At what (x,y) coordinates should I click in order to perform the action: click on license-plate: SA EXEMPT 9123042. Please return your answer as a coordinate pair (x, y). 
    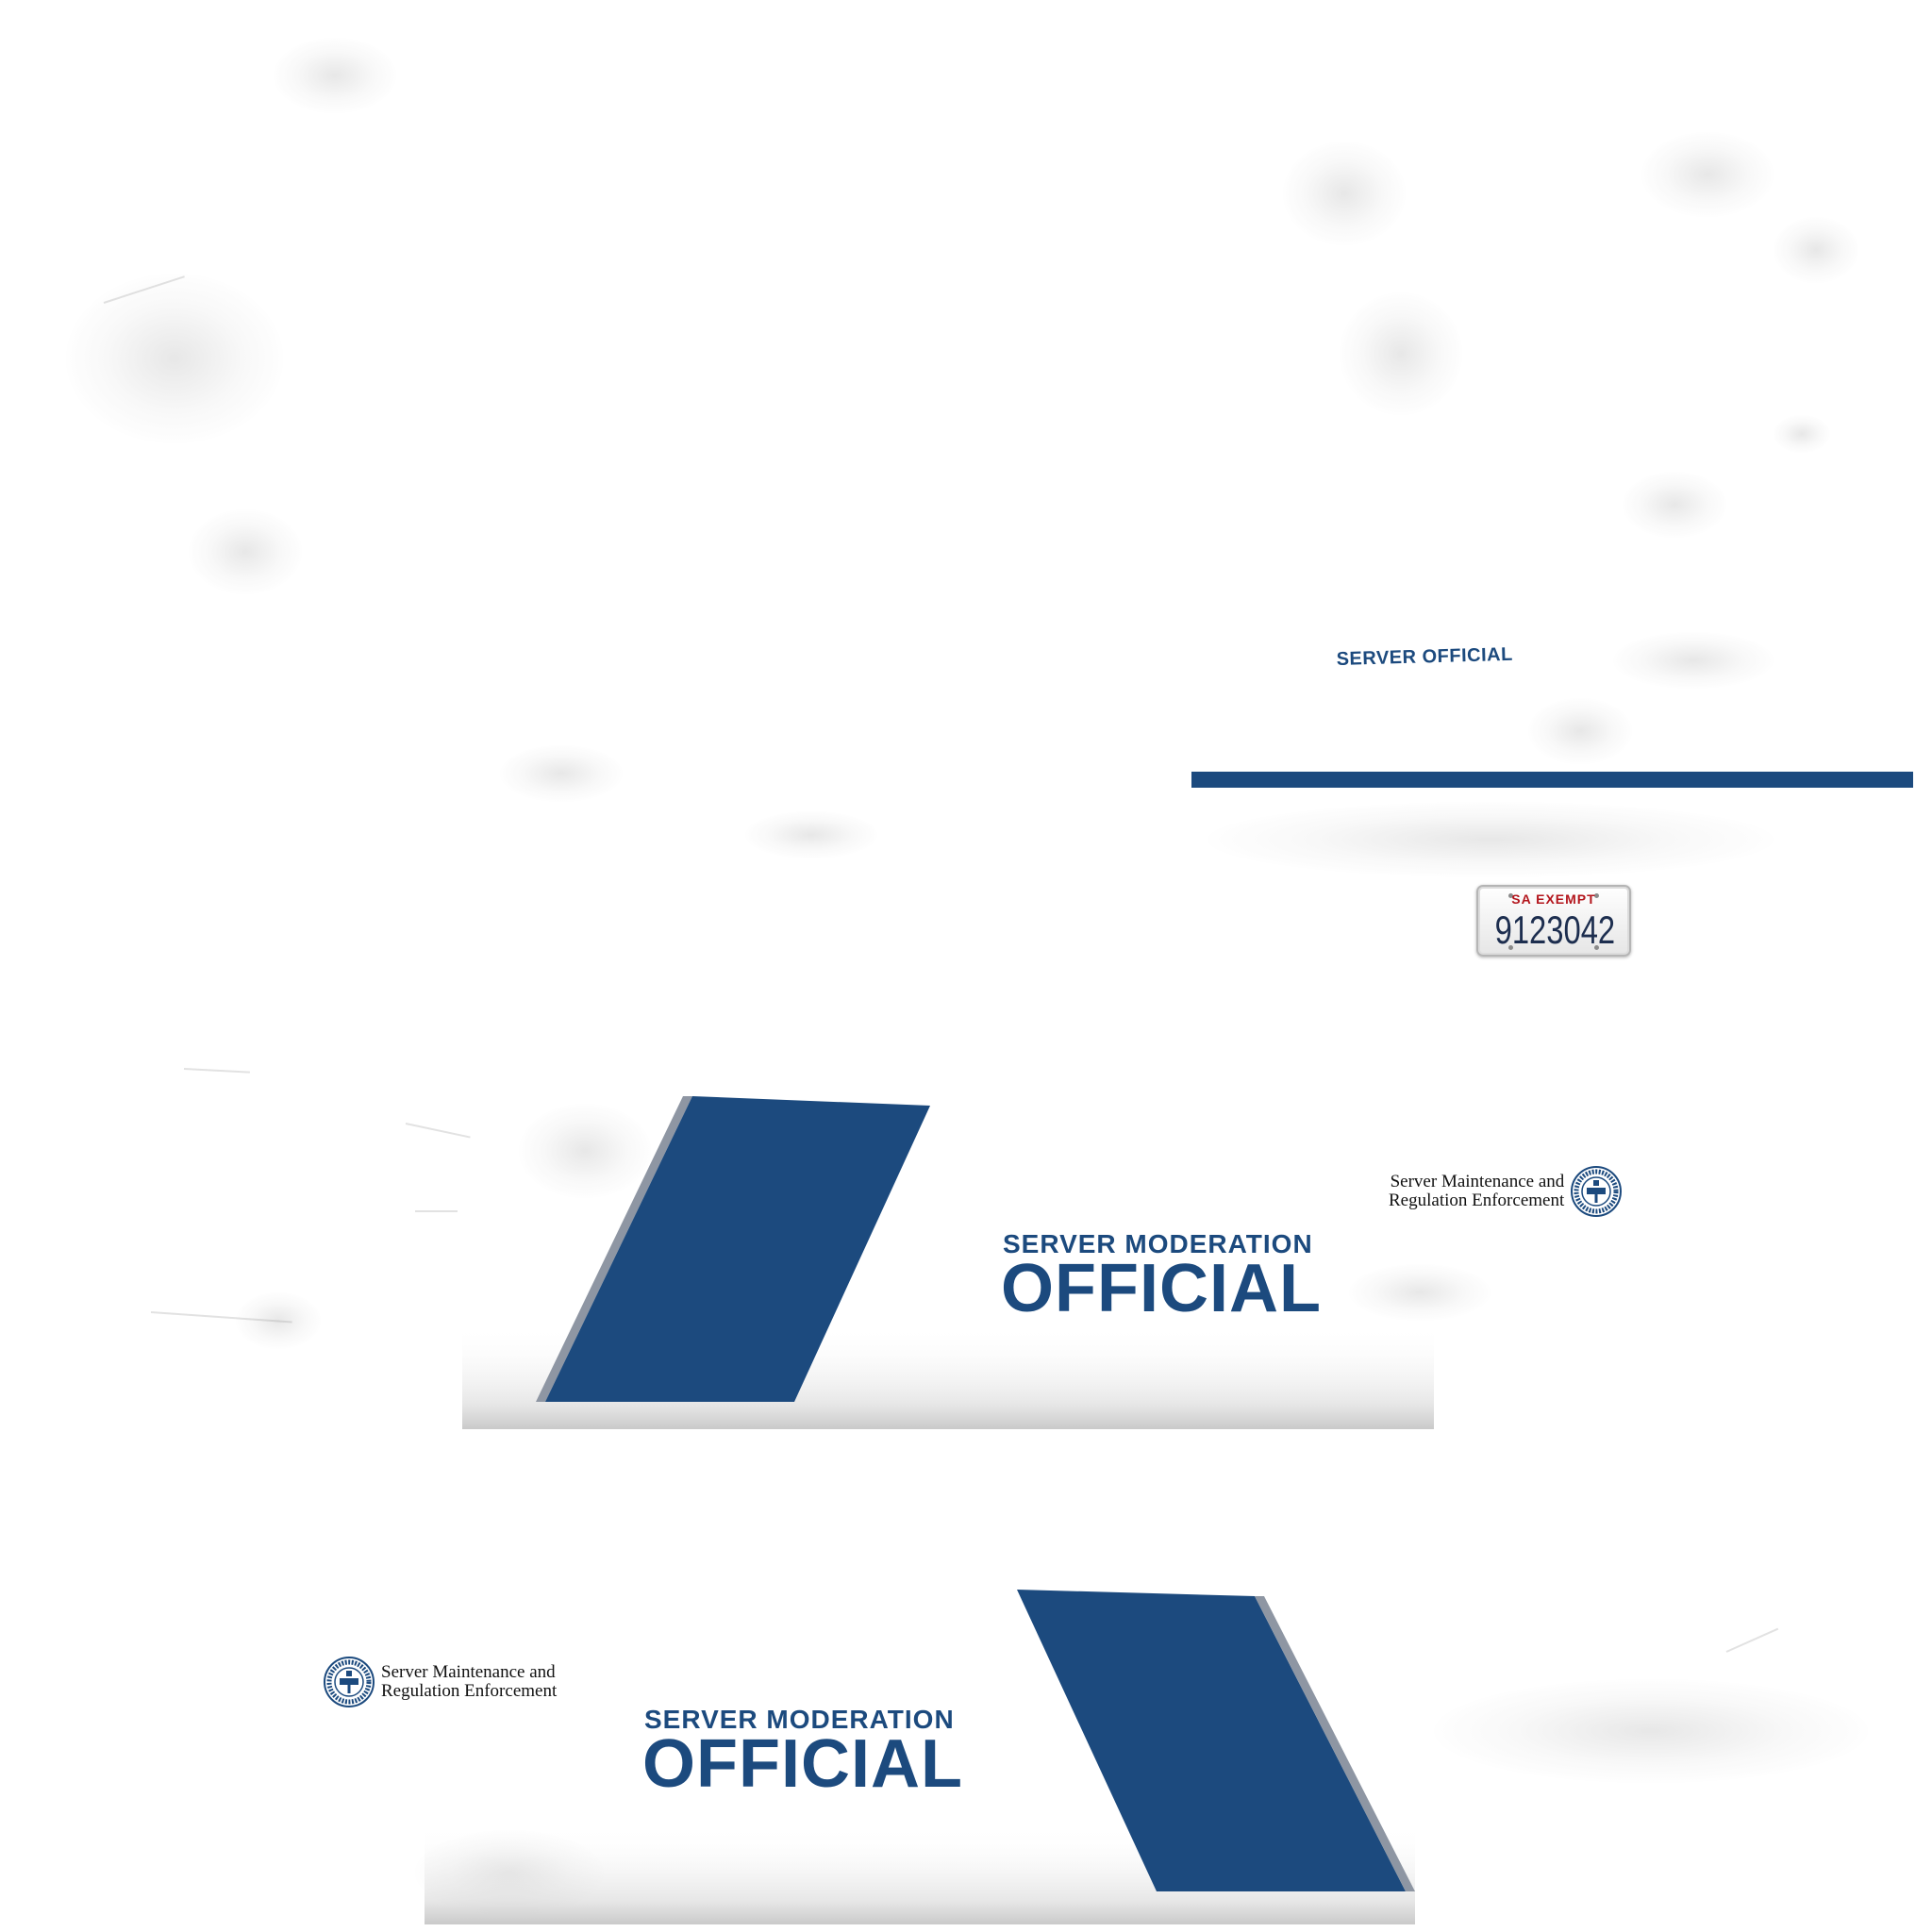
    Looking at the image, I should click on (1554, 921).